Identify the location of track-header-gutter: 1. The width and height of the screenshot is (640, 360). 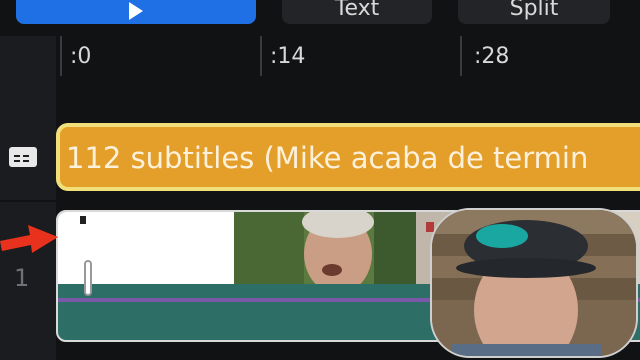
(28, 198).